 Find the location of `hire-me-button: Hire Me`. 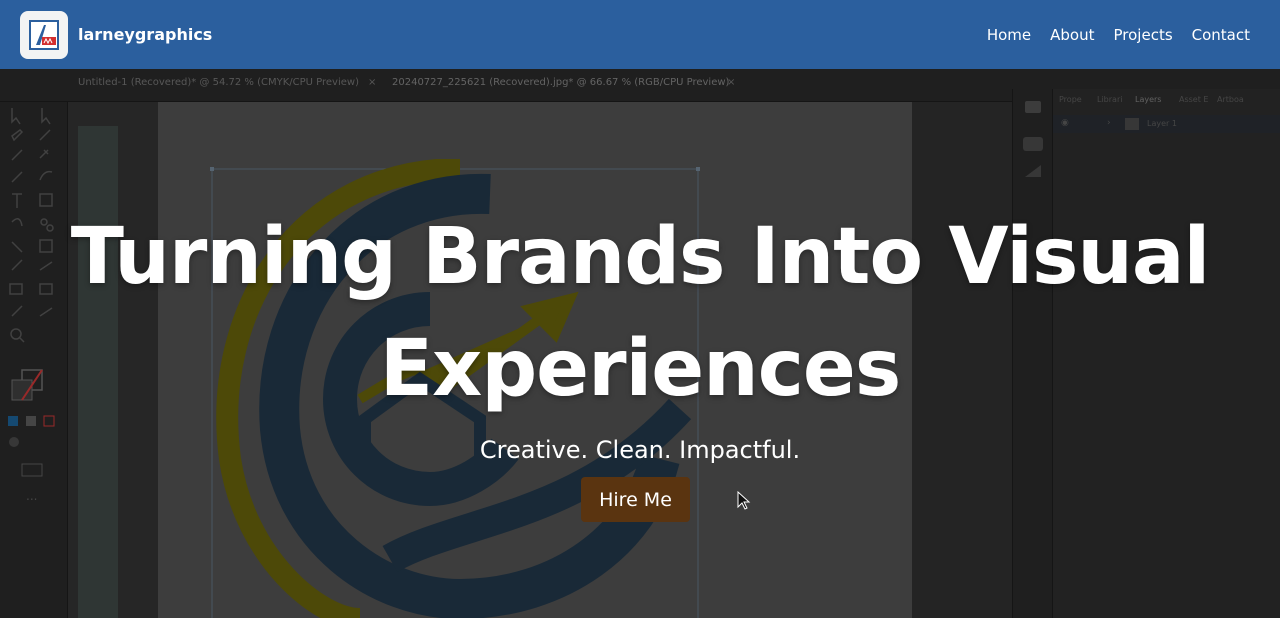

hire-me-button: Hire Me is located at coordinates (635, 499).